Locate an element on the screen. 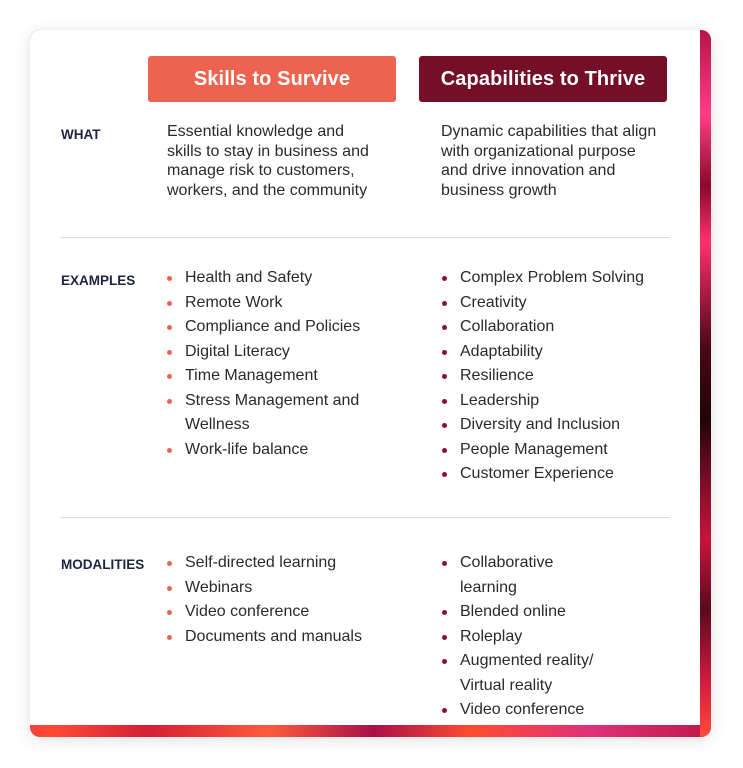 This screenshot has width=743, height=768. list-item-text: Blended online is located at coordinates (513, 611).